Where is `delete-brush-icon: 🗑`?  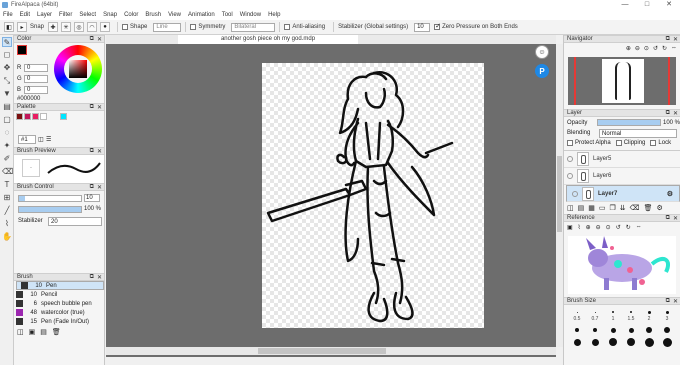 delete-brush-icon: 🗑 is located at coordinates (56, 332).